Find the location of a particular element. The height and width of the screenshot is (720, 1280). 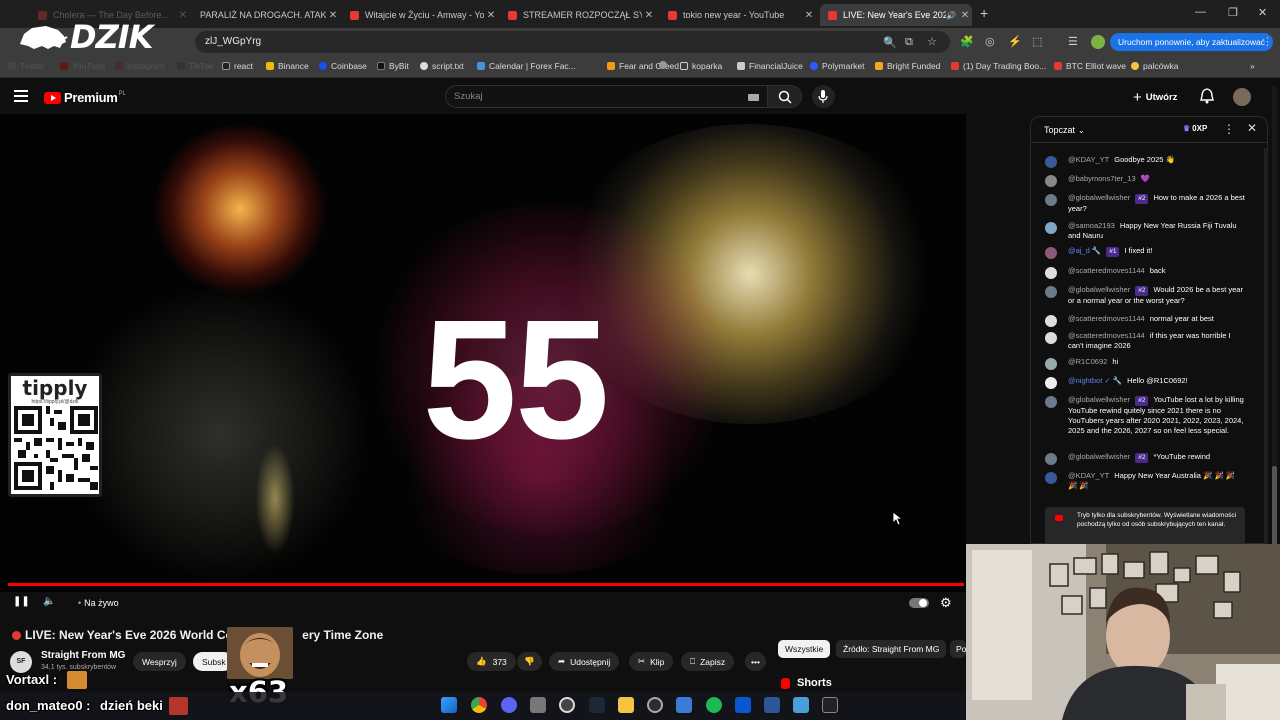

volume-button: 🔈 is located at coordinates (49, 601).